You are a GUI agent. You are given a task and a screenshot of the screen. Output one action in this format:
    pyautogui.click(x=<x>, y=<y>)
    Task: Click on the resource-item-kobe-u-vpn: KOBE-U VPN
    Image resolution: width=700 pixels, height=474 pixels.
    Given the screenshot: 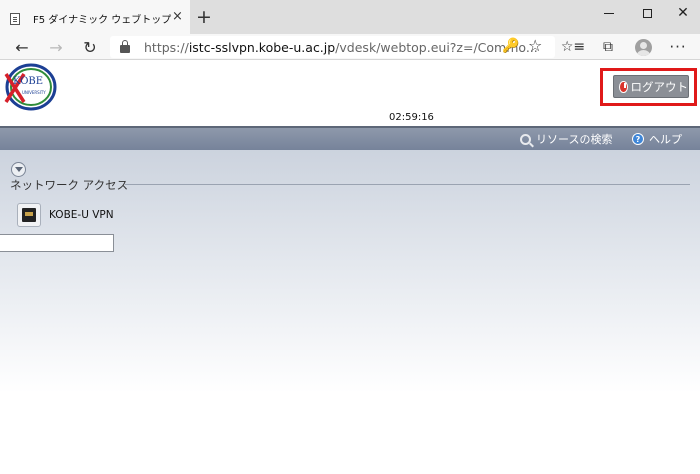 What is the action you would take?
    pyautogui.click(x=65, y=215)
    